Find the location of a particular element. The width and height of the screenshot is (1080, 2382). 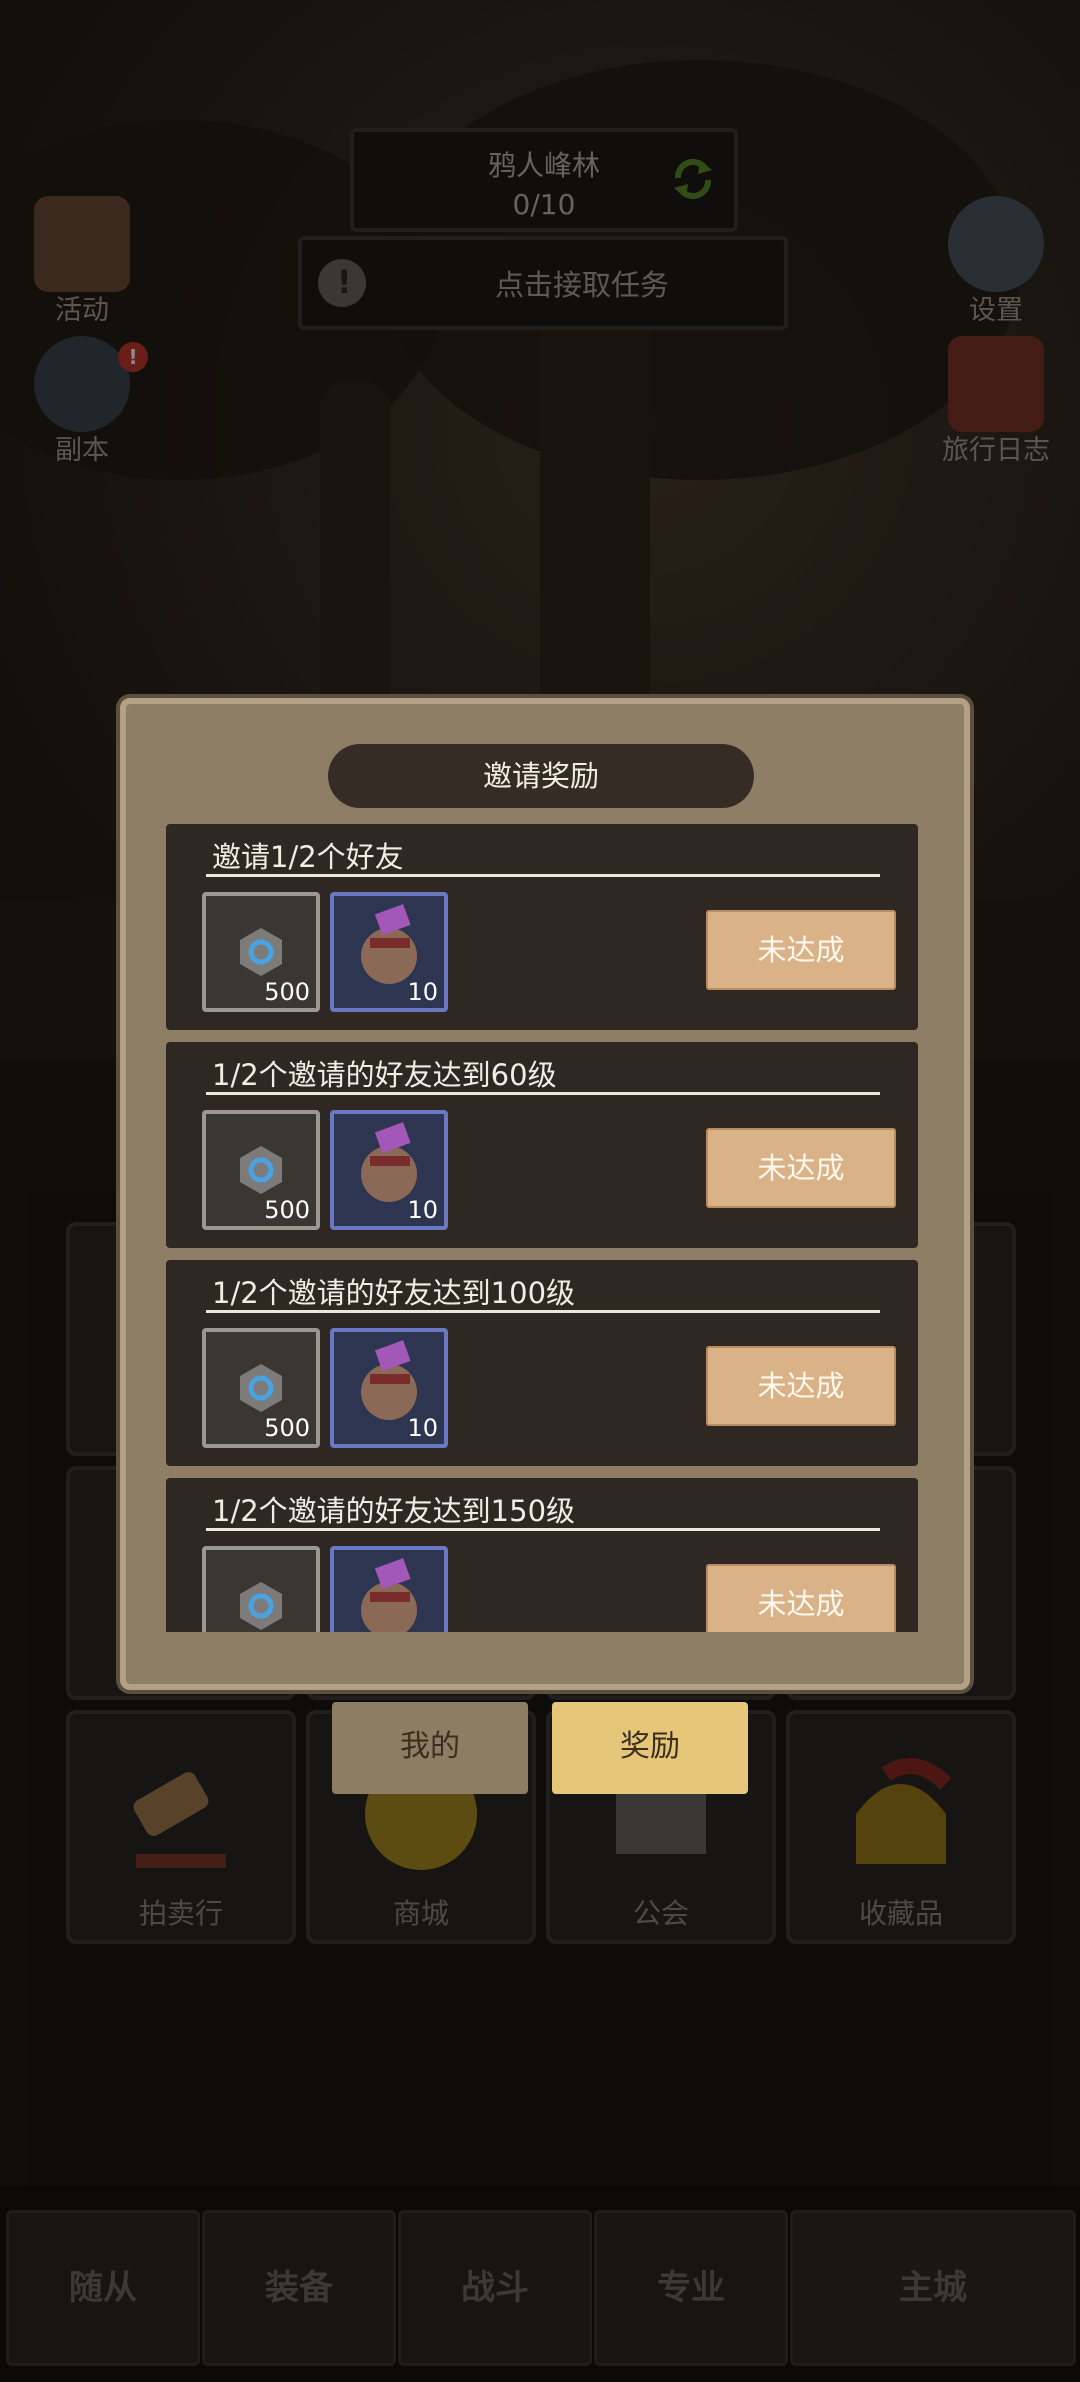

row-title: 1/2个邀请的好友达到150级 is located at coordinates (394, 1511).